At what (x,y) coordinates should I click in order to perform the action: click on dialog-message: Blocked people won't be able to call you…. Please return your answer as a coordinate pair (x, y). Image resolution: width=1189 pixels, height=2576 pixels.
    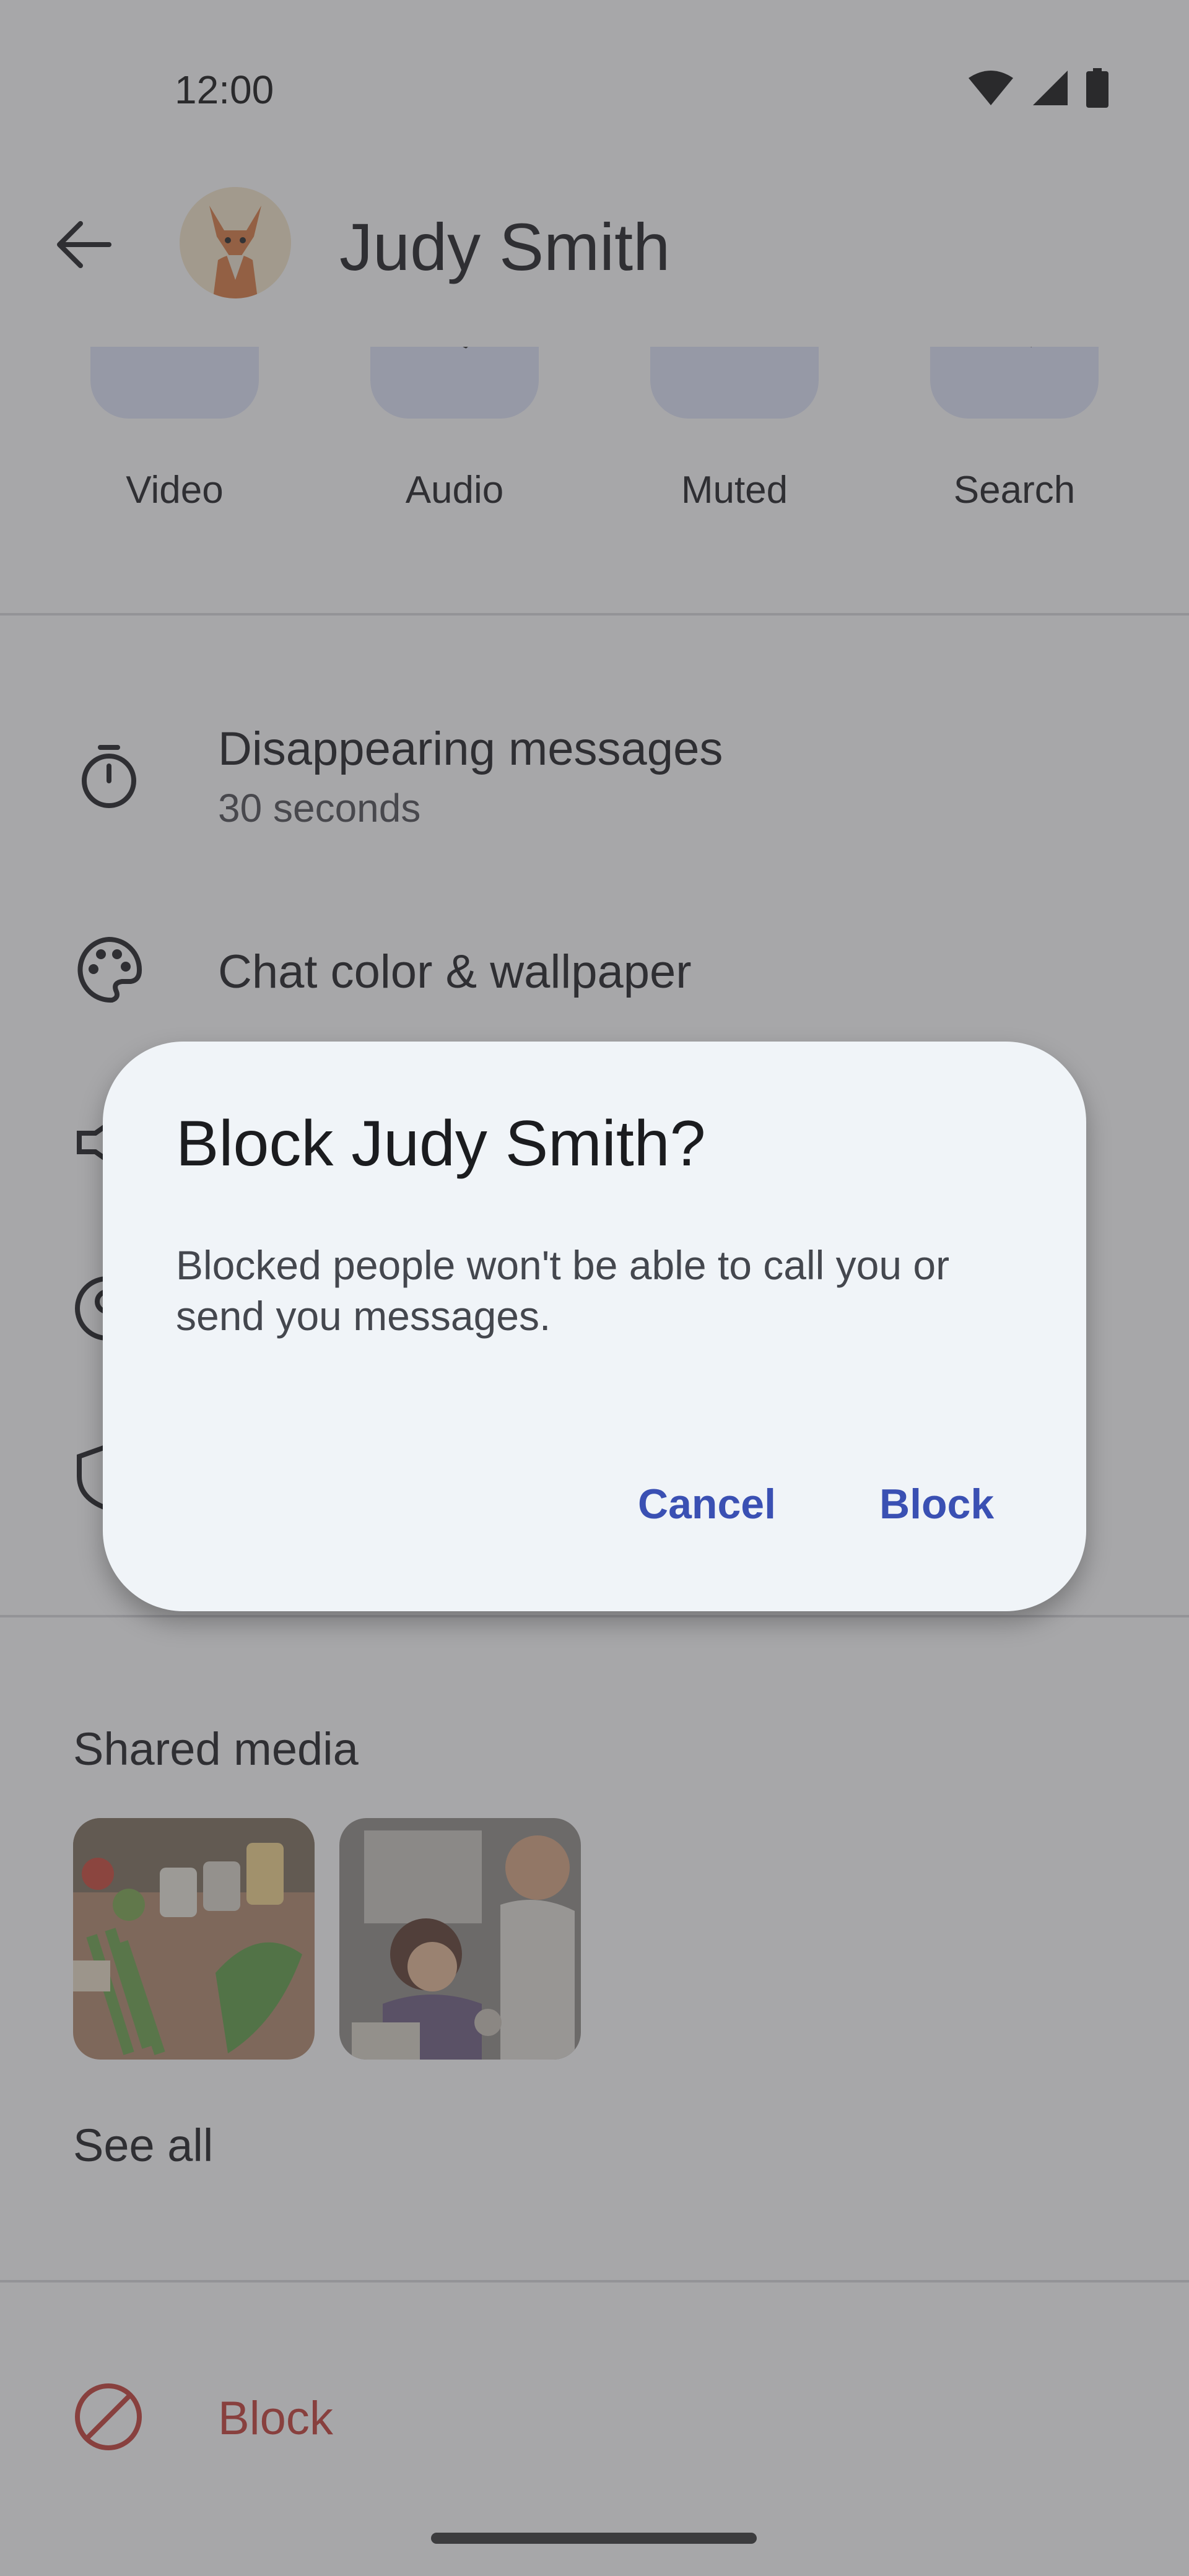
    Looking at the image, I should click on (563, 1290).